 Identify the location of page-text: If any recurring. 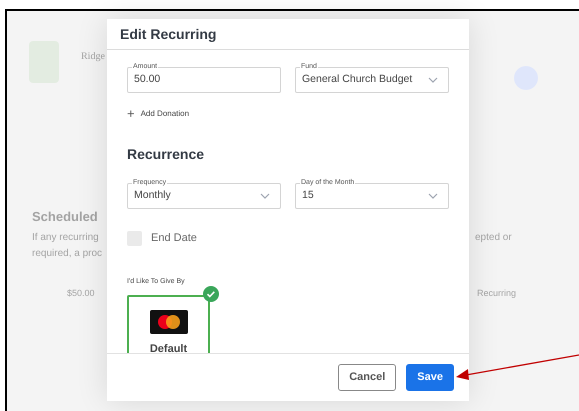
(65, 238).